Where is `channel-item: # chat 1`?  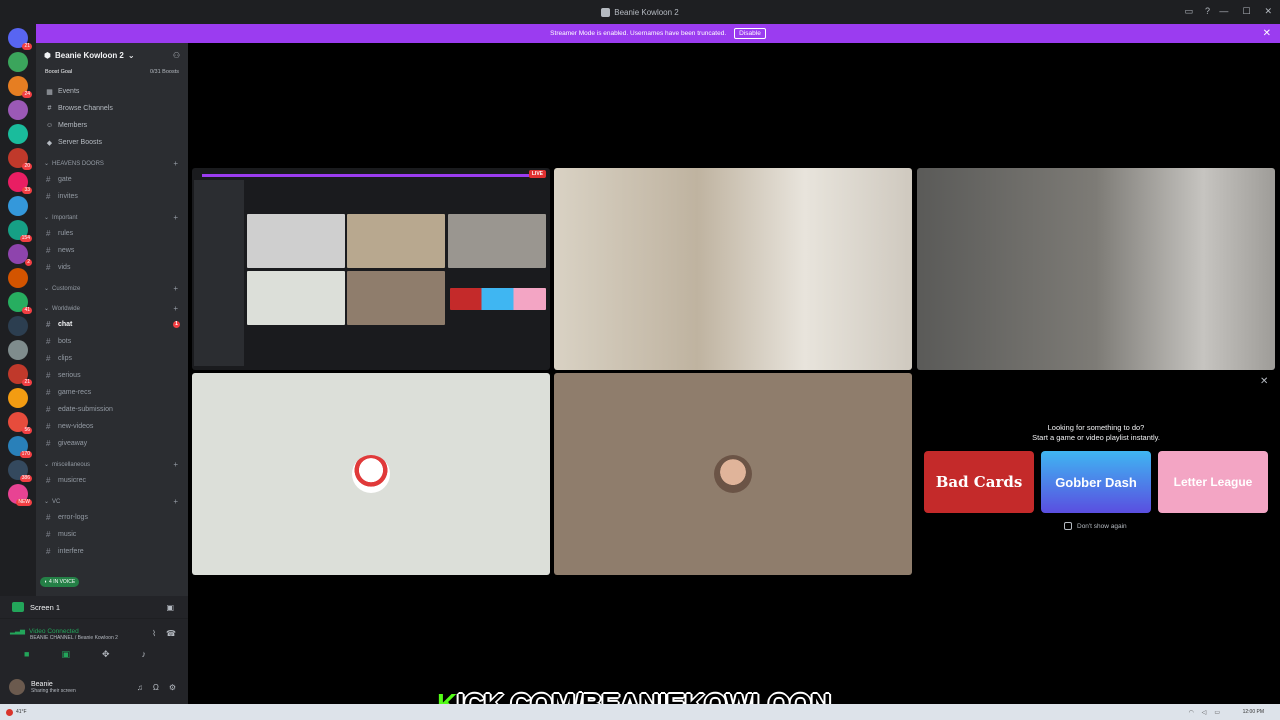
channel-item: # chat 1 is located at coordinates (112, 324).